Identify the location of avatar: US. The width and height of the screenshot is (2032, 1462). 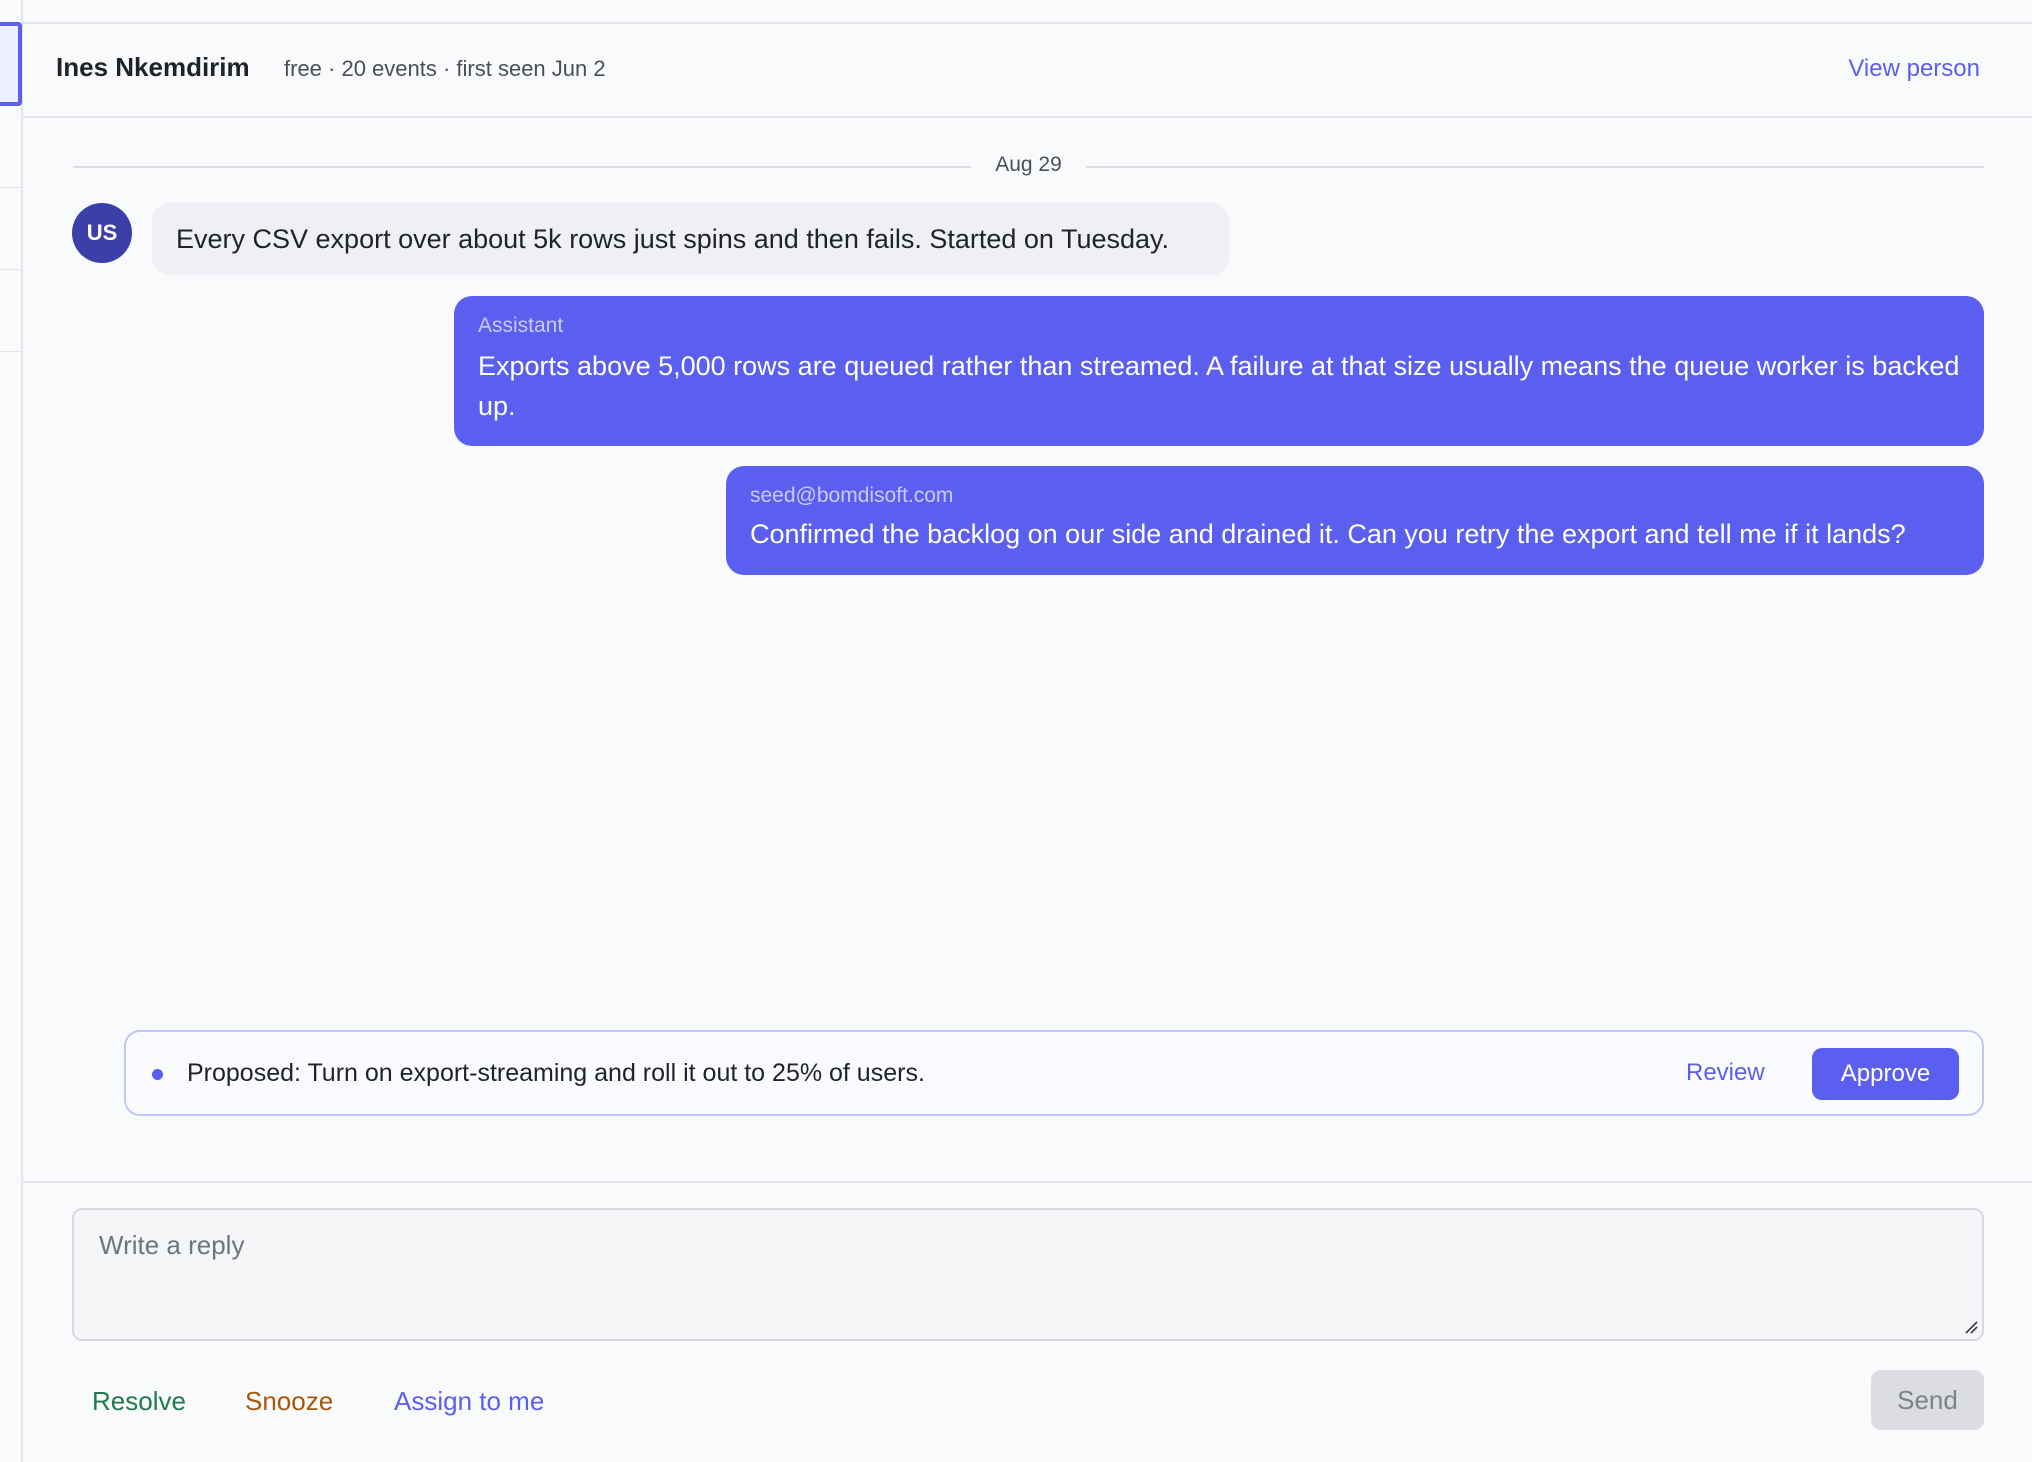
(102, 233).